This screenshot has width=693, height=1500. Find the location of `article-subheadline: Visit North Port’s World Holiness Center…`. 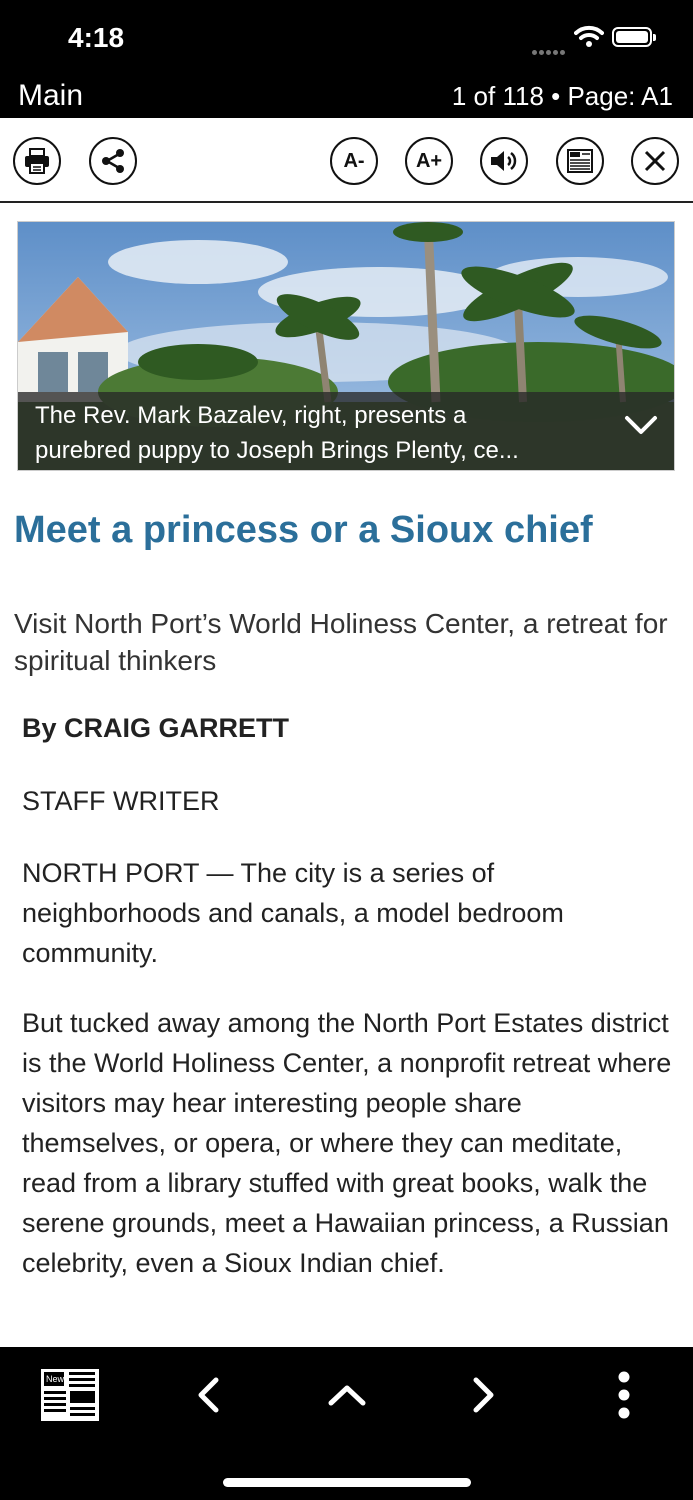

article-subheadline: Visit North Port’s World Holiness Center… is located at coordinates (341, 642).